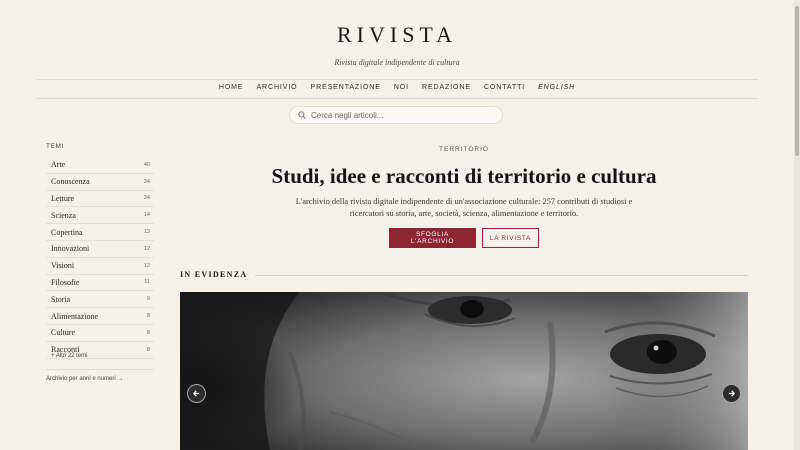  Describe the element at coordinates (432, 238) in the screenshot. I see `browse-archive-button: SFOGLIA L'ARCHIVIO` at that location.